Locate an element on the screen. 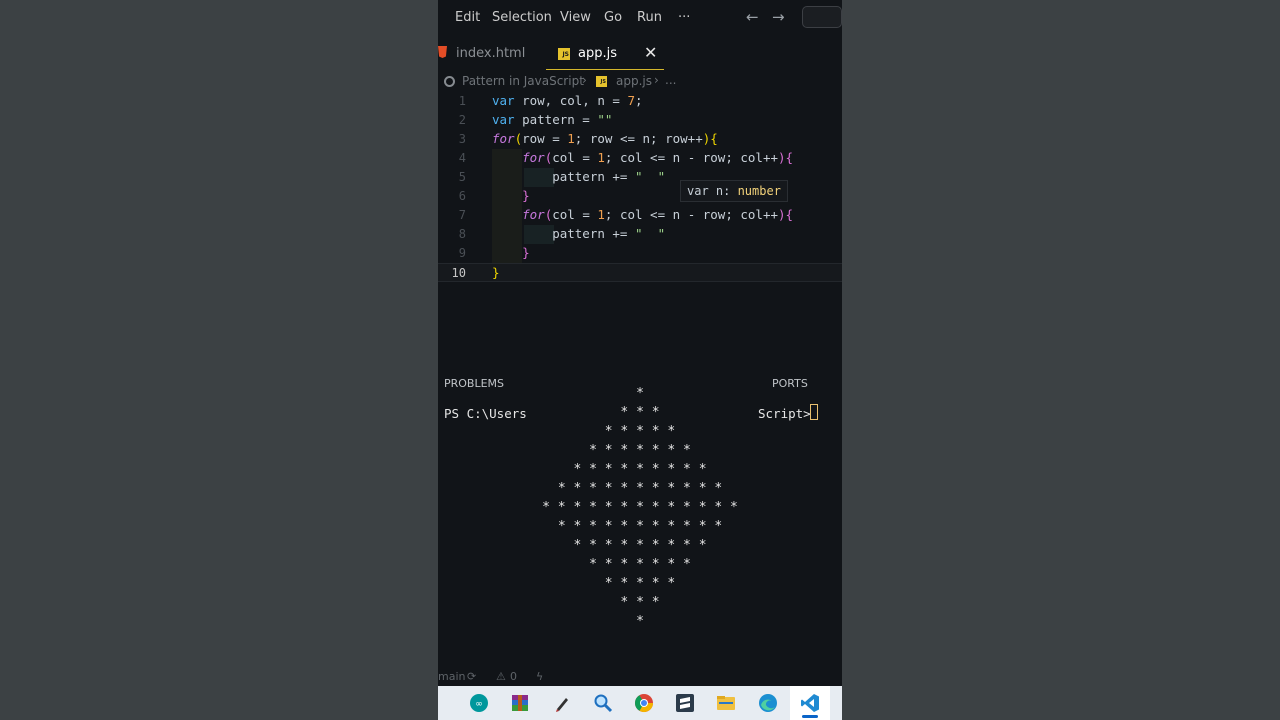 Image resolution: width=1280 pixels, height=720 pixels. arduino-icon: ∞ is located at coordinates (479, 703).